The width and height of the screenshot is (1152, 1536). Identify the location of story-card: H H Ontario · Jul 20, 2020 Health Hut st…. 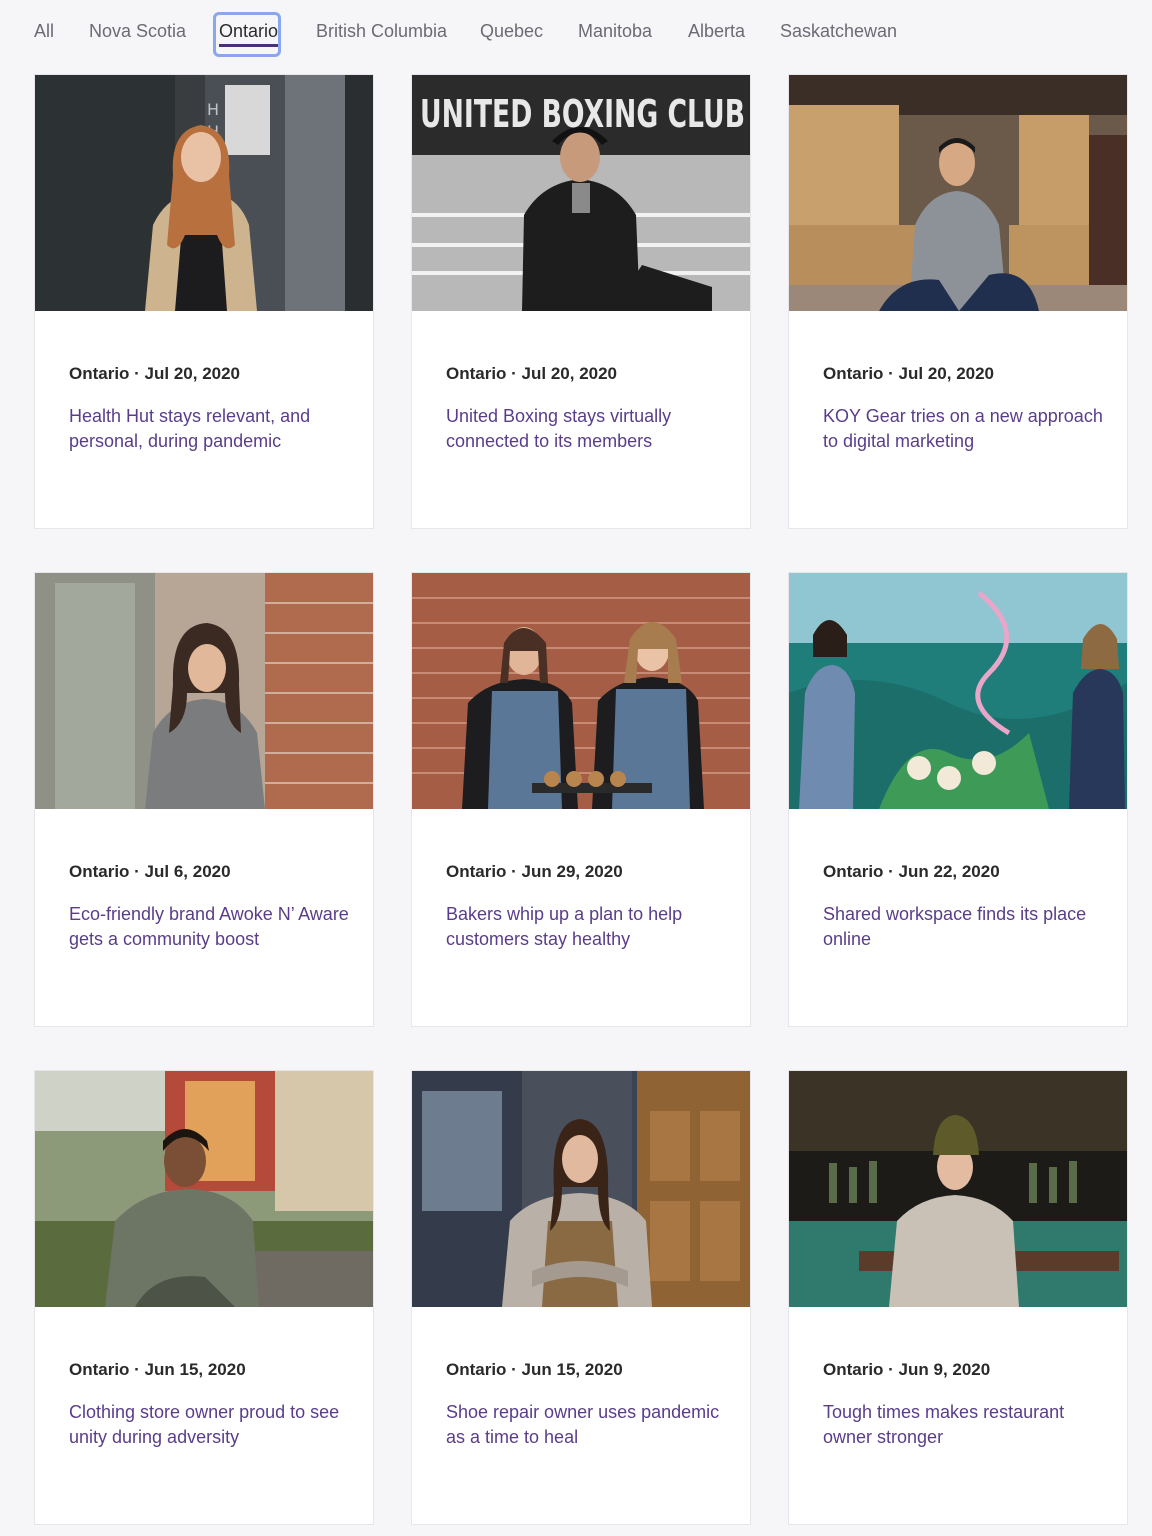
(204, 301).